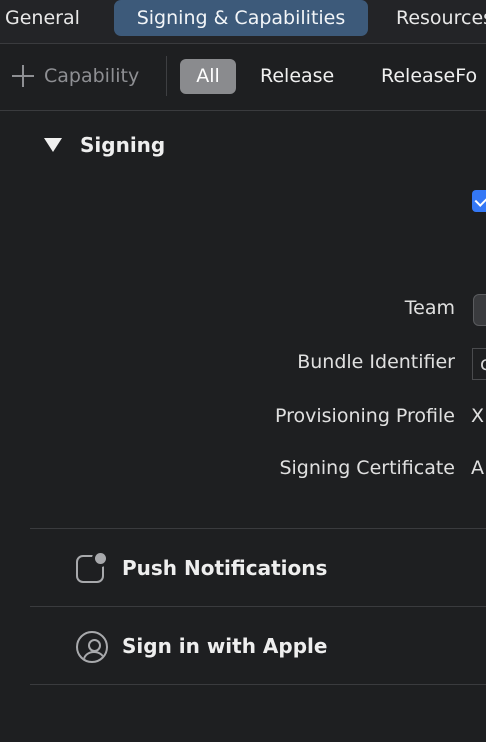 This screenshot has height=742, width=486. What do you see at coordinates (376, 362) in the screenshot?
I see `bundle-identifier-label: Bundle Identifier` at bounding box center [376, 362].